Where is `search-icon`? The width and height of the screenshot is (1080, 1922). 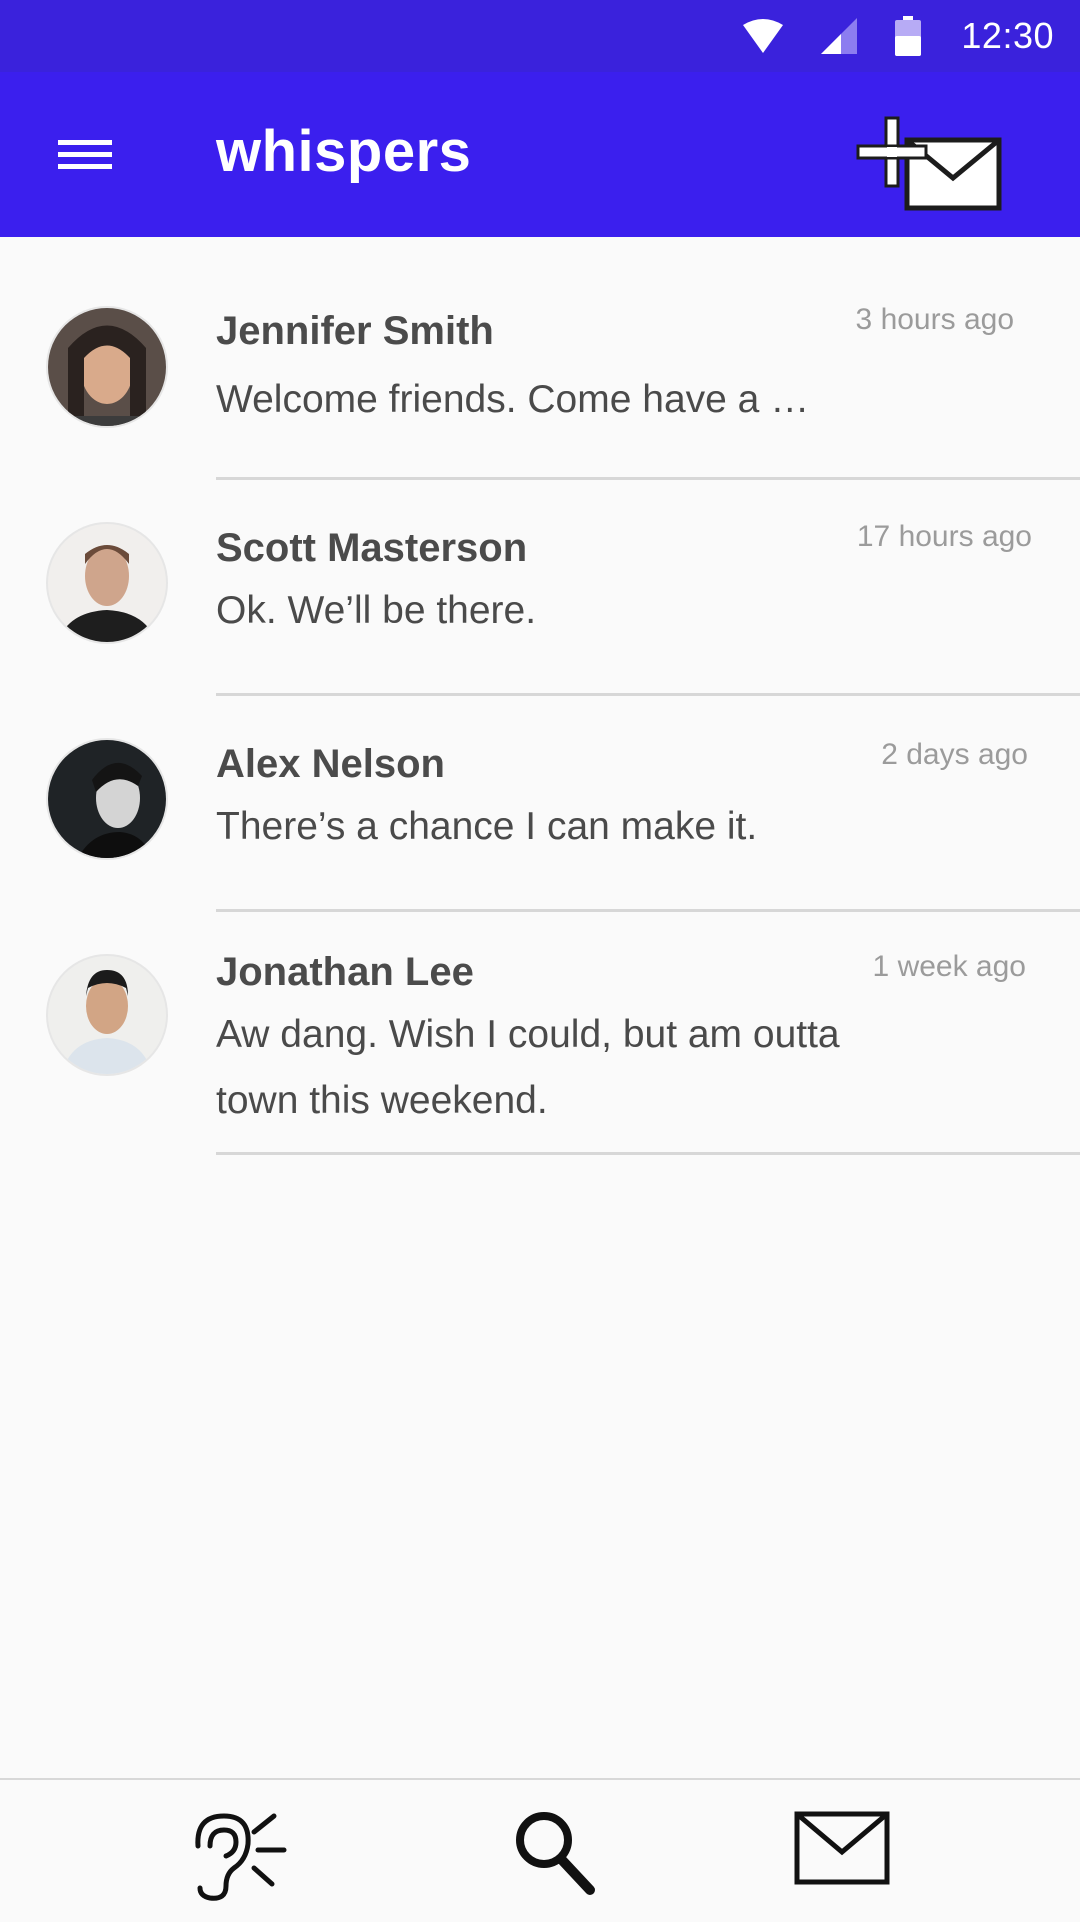 search-icon is located at coordinates (555, 1853).